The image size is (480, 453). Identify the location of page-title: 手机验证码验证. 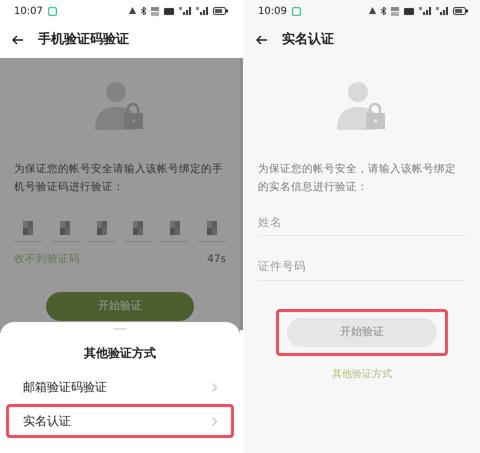
(83, 40).